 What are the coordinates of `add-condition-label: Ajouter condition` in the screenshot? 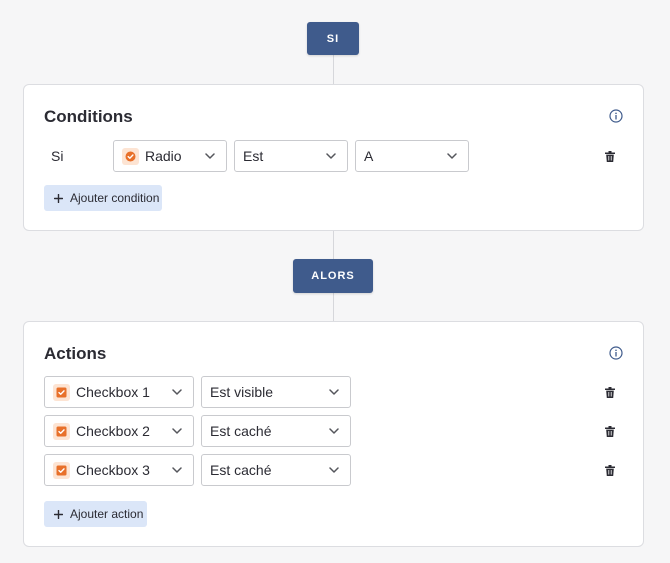 It's located at (115, 198).